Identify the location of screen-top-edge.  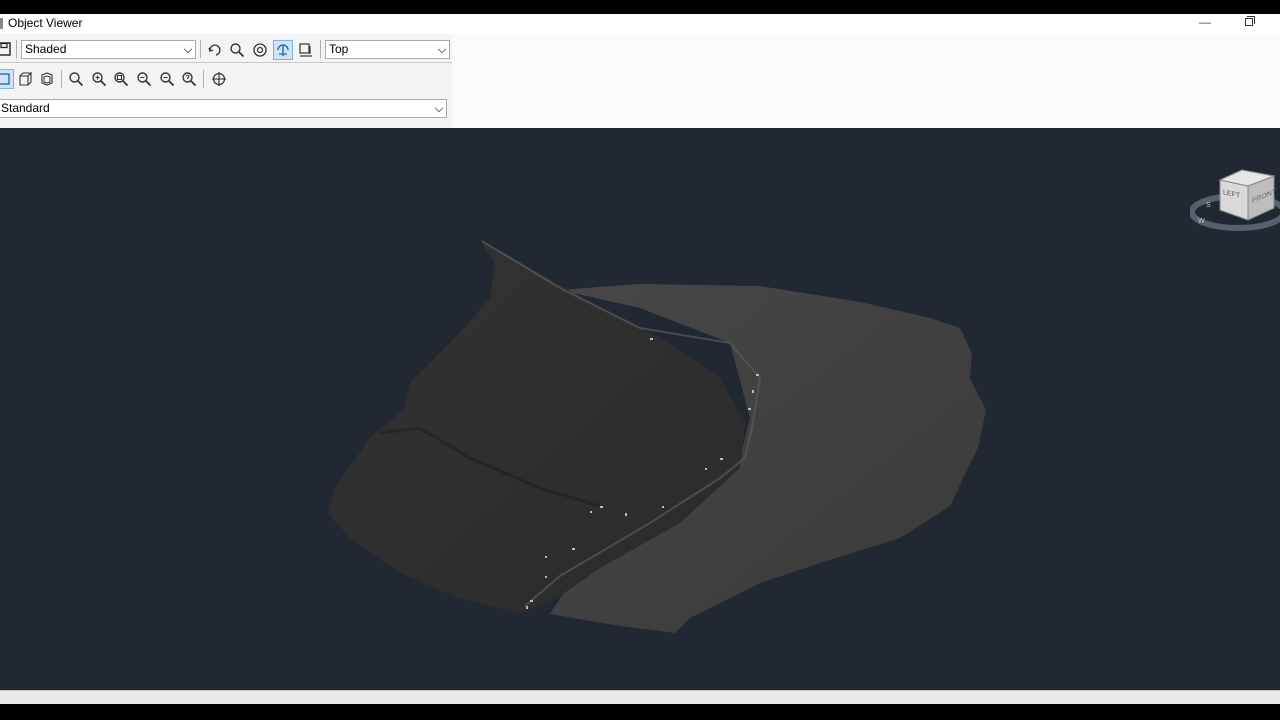
(640, 7).